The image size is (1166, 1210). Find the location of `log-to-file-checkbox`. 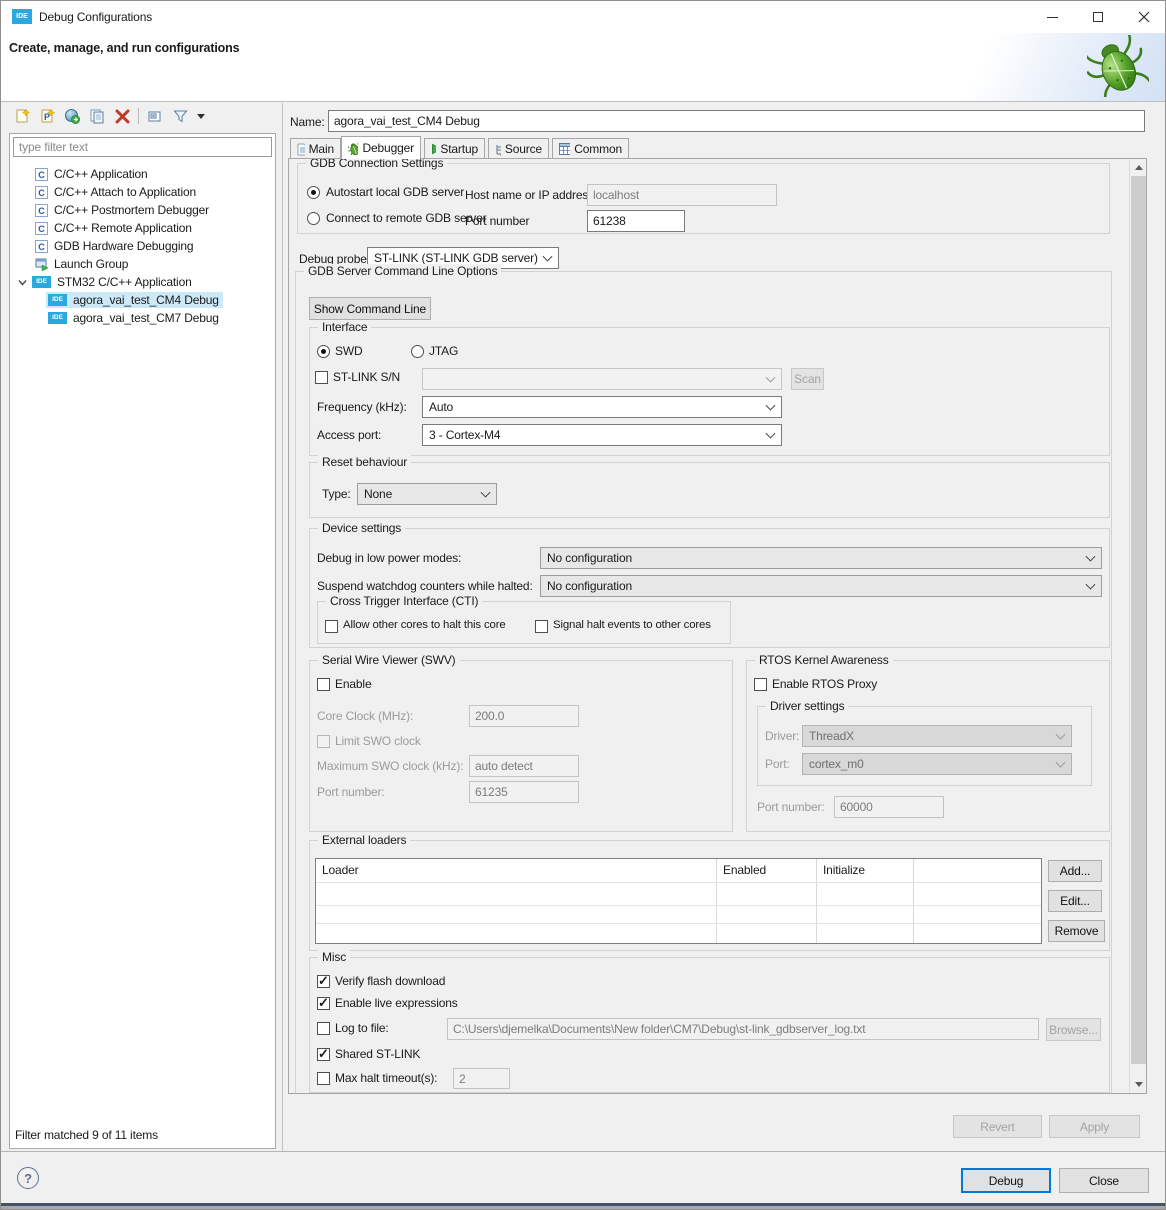

log-to-file-checkbox is located at coordinates (323, 1028).